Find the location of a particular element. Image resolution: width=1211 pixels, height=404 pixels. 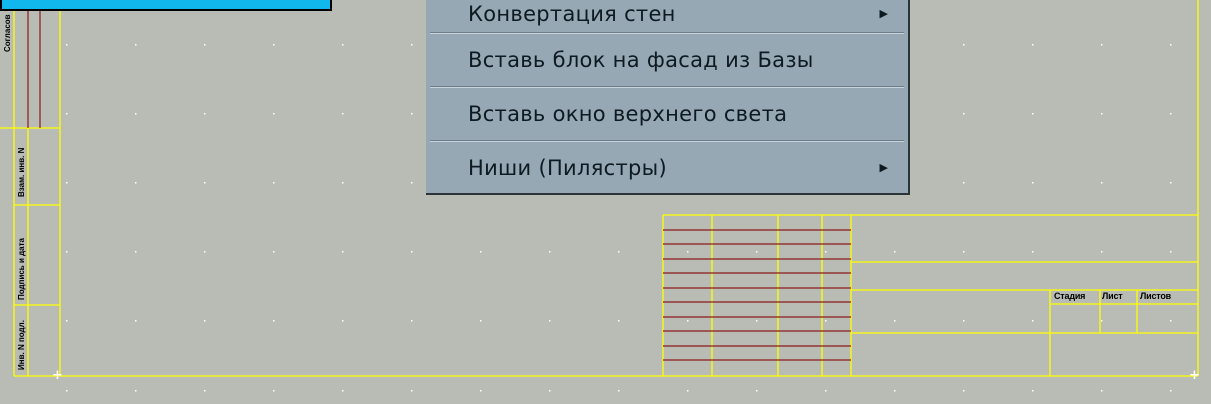

stamp-label-inventory: Инв. N подл. is located at coordinates (21, 345).